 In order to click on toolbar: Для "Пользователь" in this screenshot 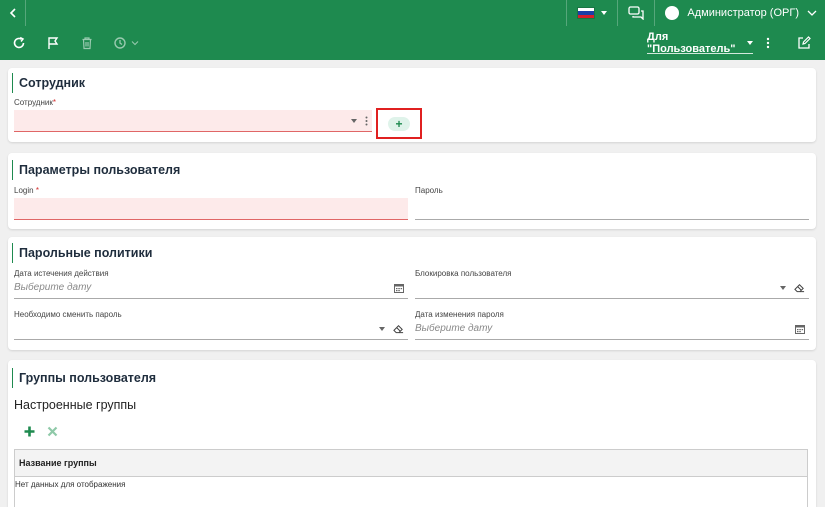, I will do `click(412, 43)`.